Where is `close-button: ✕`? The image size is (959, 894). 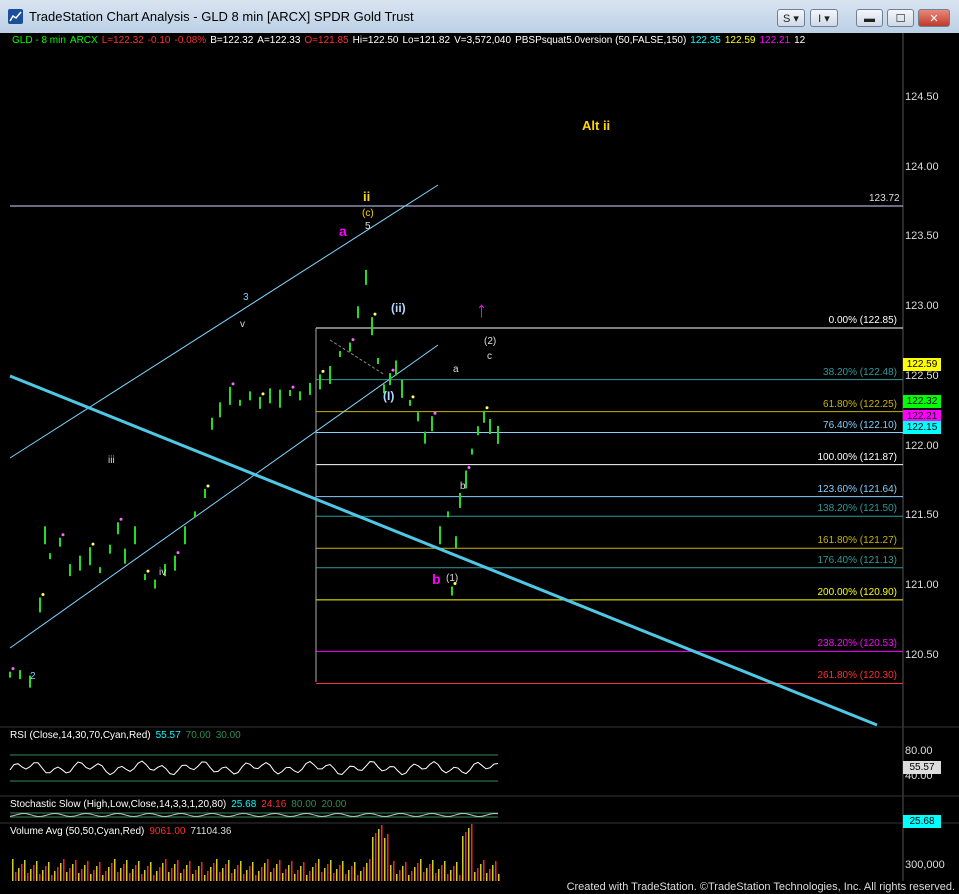 close-button: ✕ is located at coordinates (934, 18).